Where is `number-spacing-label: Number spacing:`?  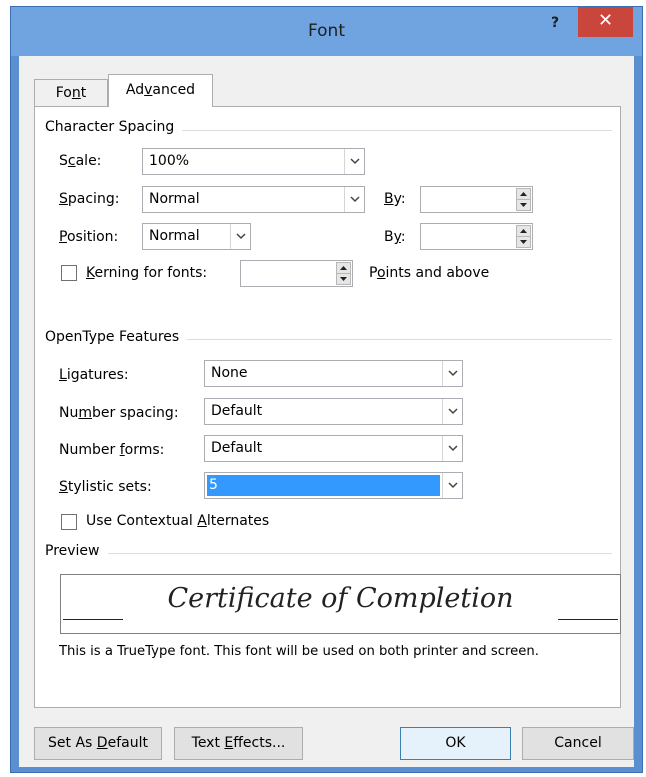 number-spacing-label: Number spacing: is located at coordinates (119, 413).